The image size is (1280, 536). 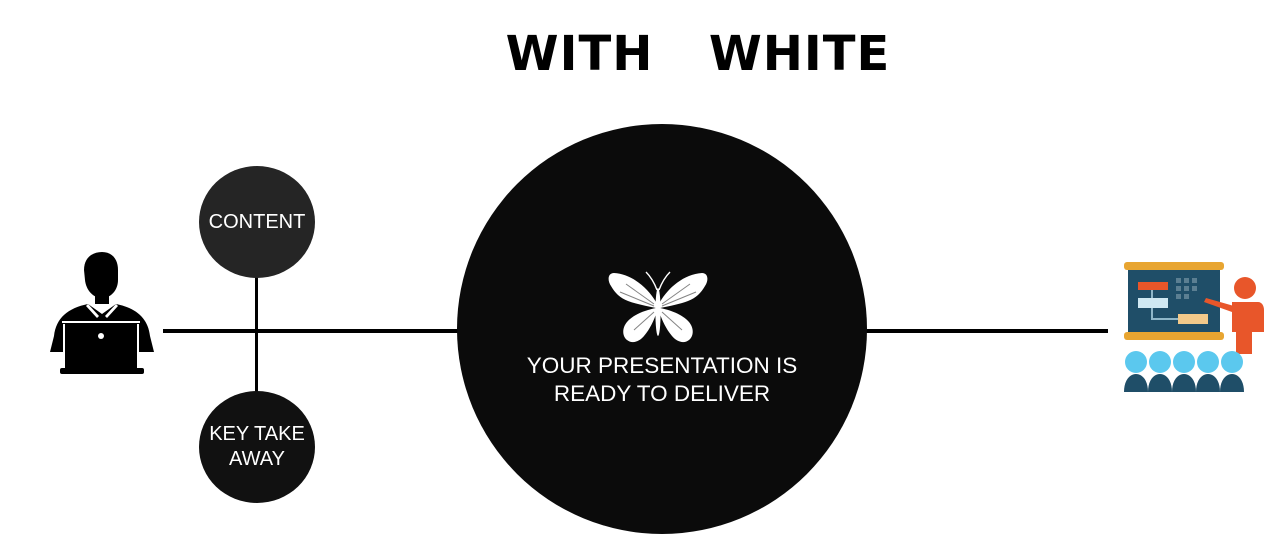 I want to click on key-takeaway-node: KEY TAKE AWAY, so click(x=257, y=447).